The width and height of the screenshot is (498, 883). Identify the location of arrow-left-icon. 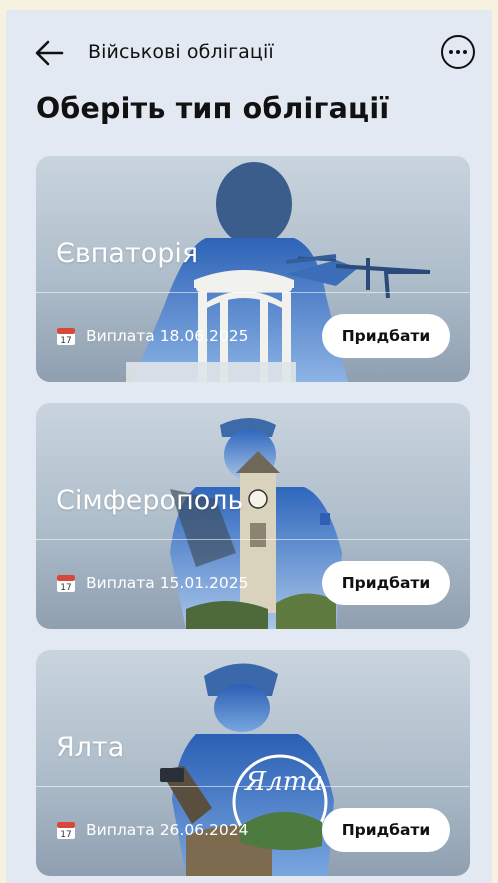
(49, 53).